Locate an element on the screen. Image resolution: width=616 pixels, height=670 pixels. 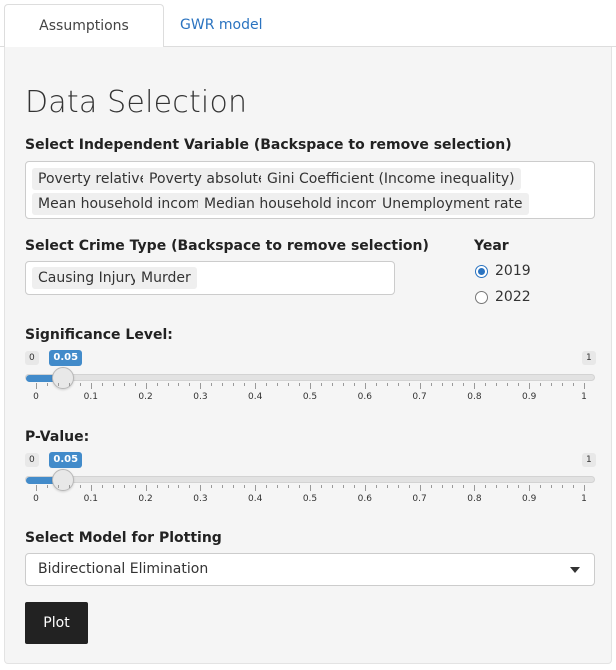
chip-unemployment-rate: Unemployment rate is located at coordinates (452, 204).